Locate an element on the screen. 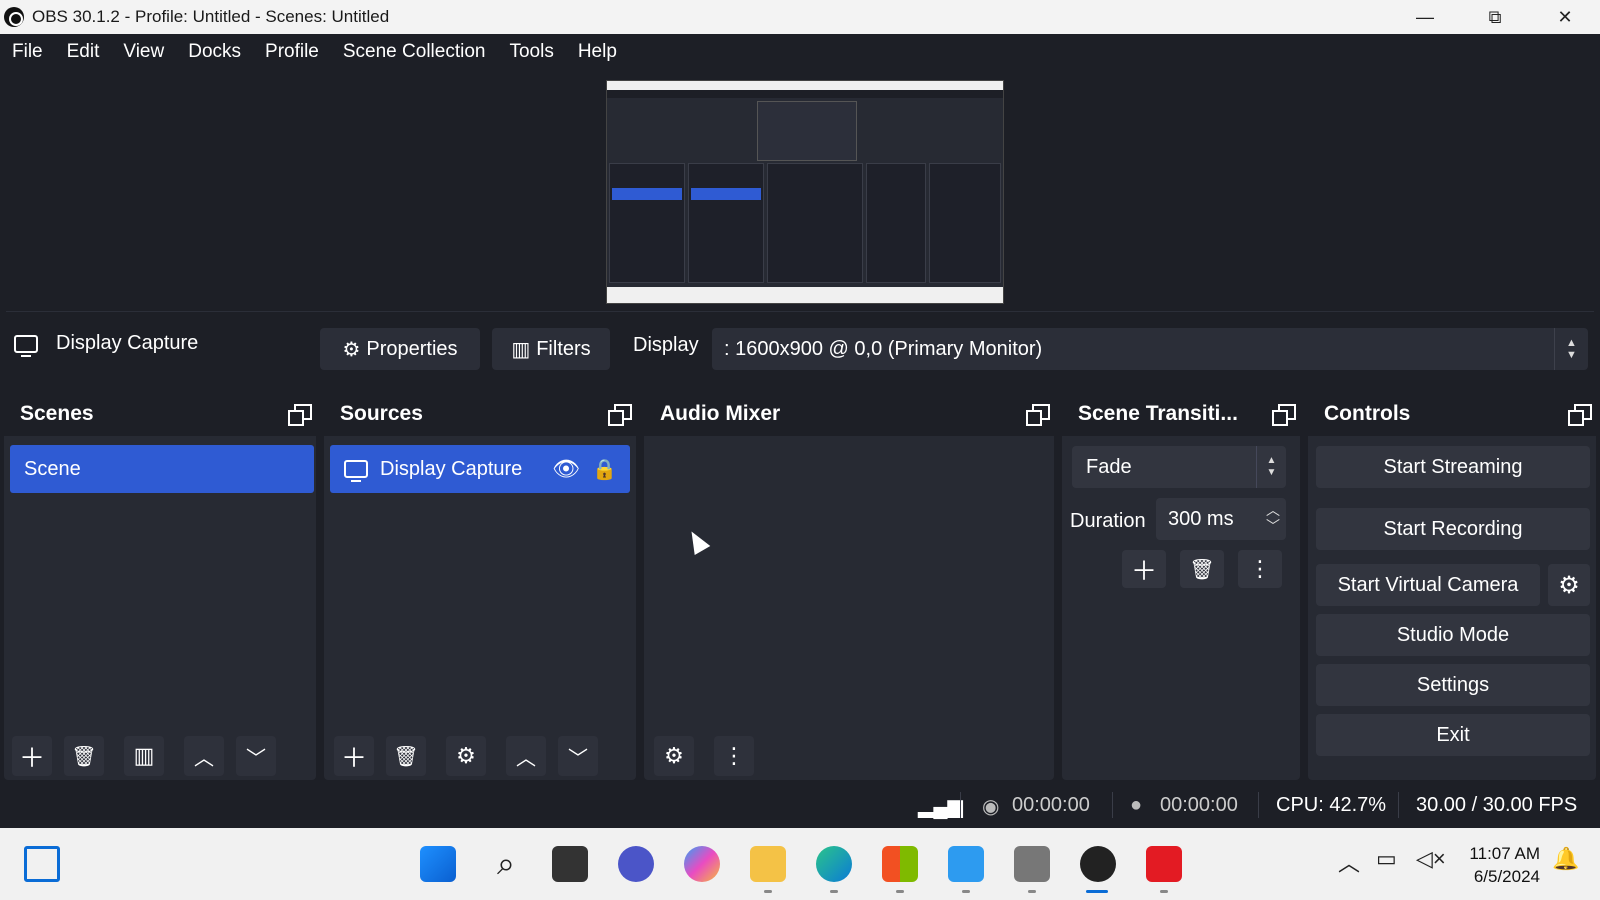 The image size is (1600, 900). controls-title: Controls is located at coordinates (1367, 413).